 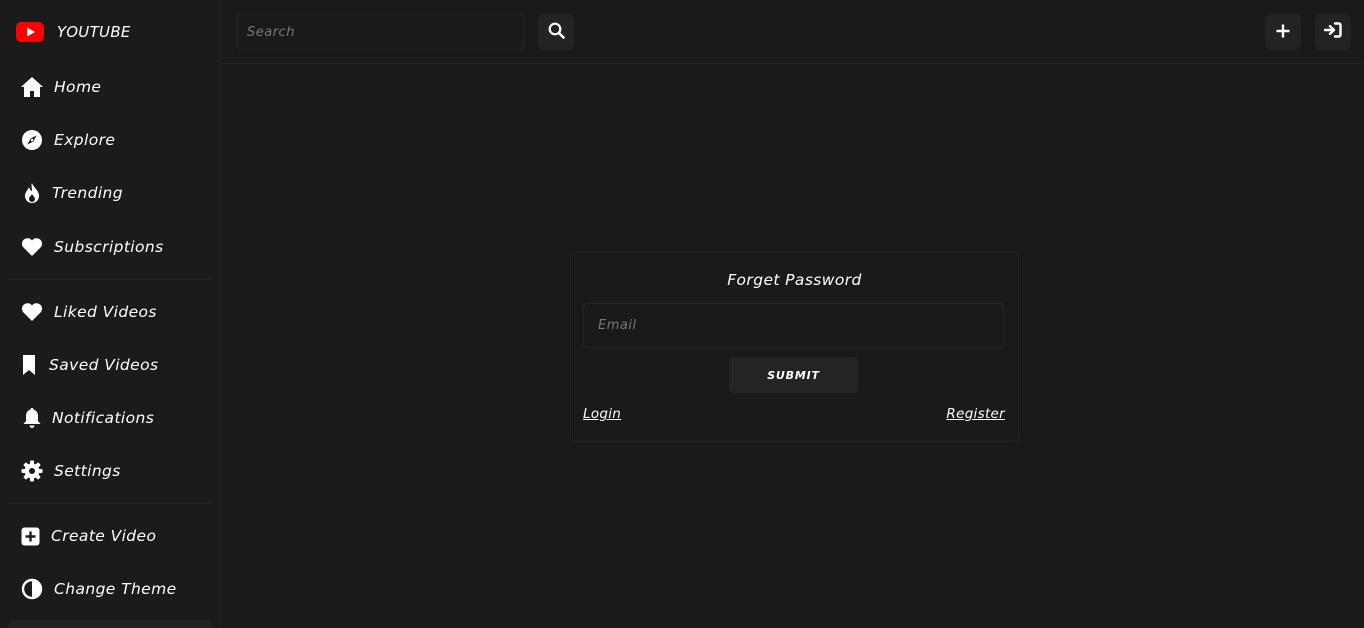 What do you see at coordinates (602, 414) in the screenshot?
I see `login-link: Login` at bounding box center [602, 414].